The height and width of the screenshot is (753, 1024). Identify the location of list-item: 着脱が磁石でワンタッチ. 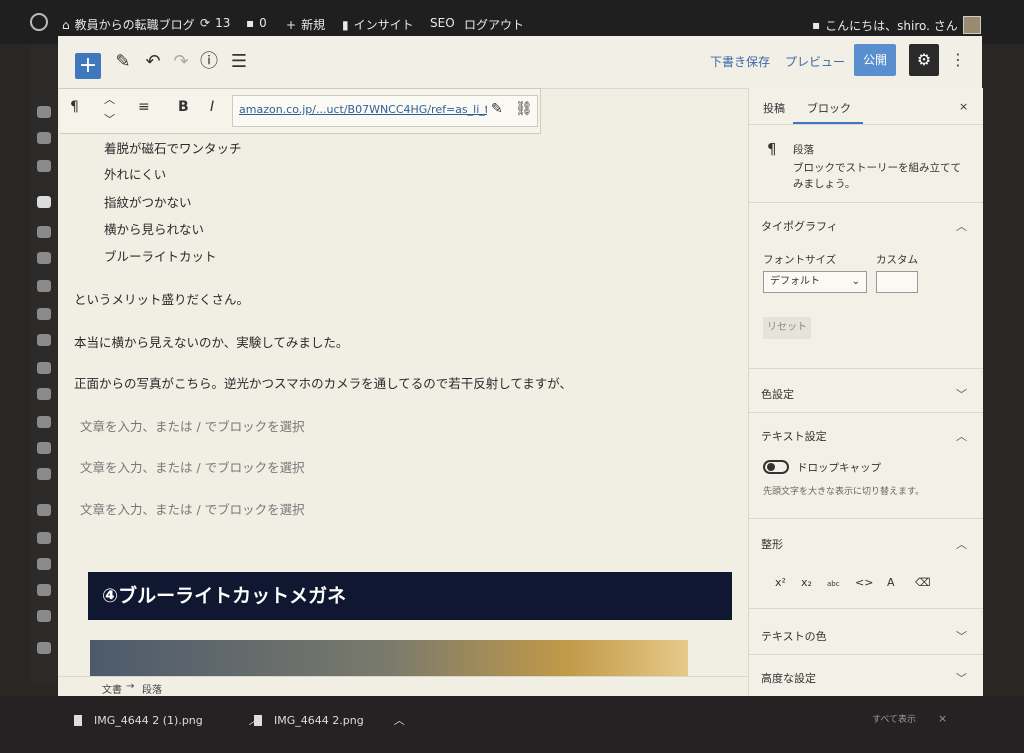
(173, 147).